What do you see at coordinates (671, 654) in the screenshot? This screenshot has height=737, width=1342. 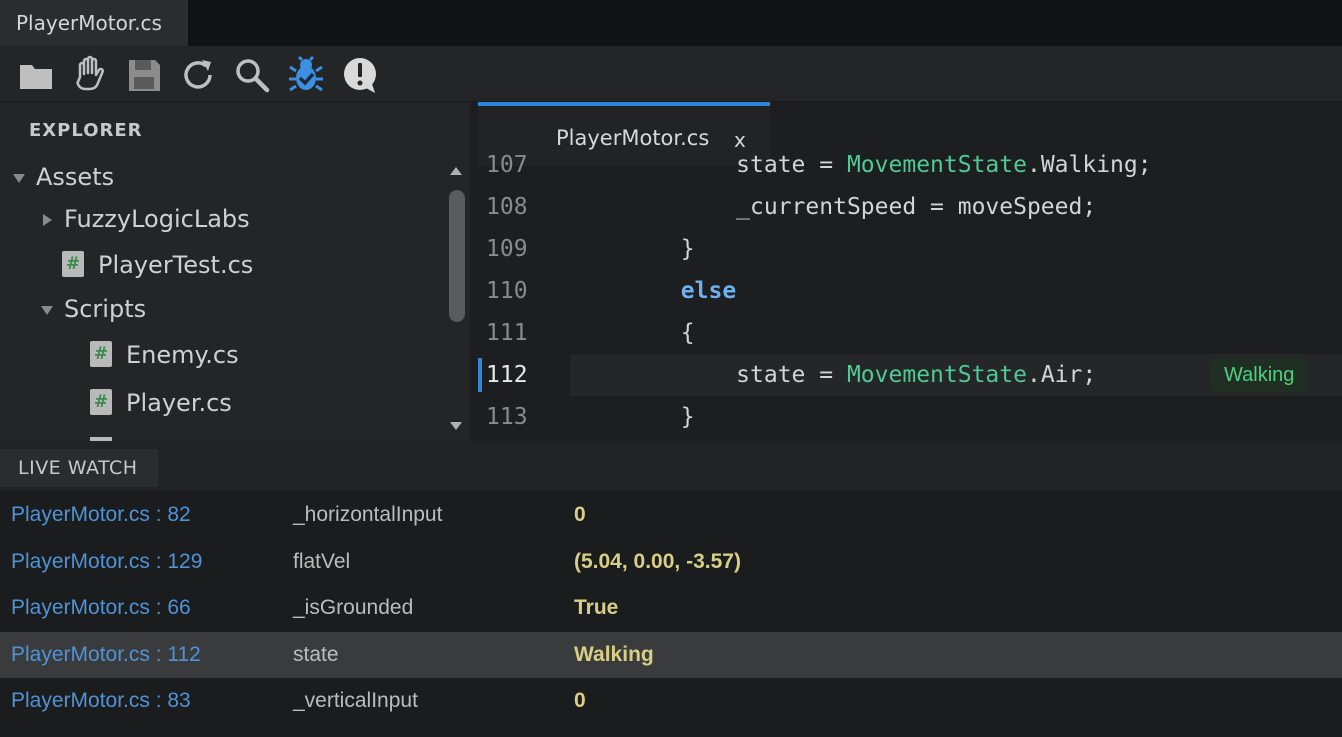 I see `watch-row: PlayerMotor.cs : 112 state Walking` at bounding box center [671, 654].